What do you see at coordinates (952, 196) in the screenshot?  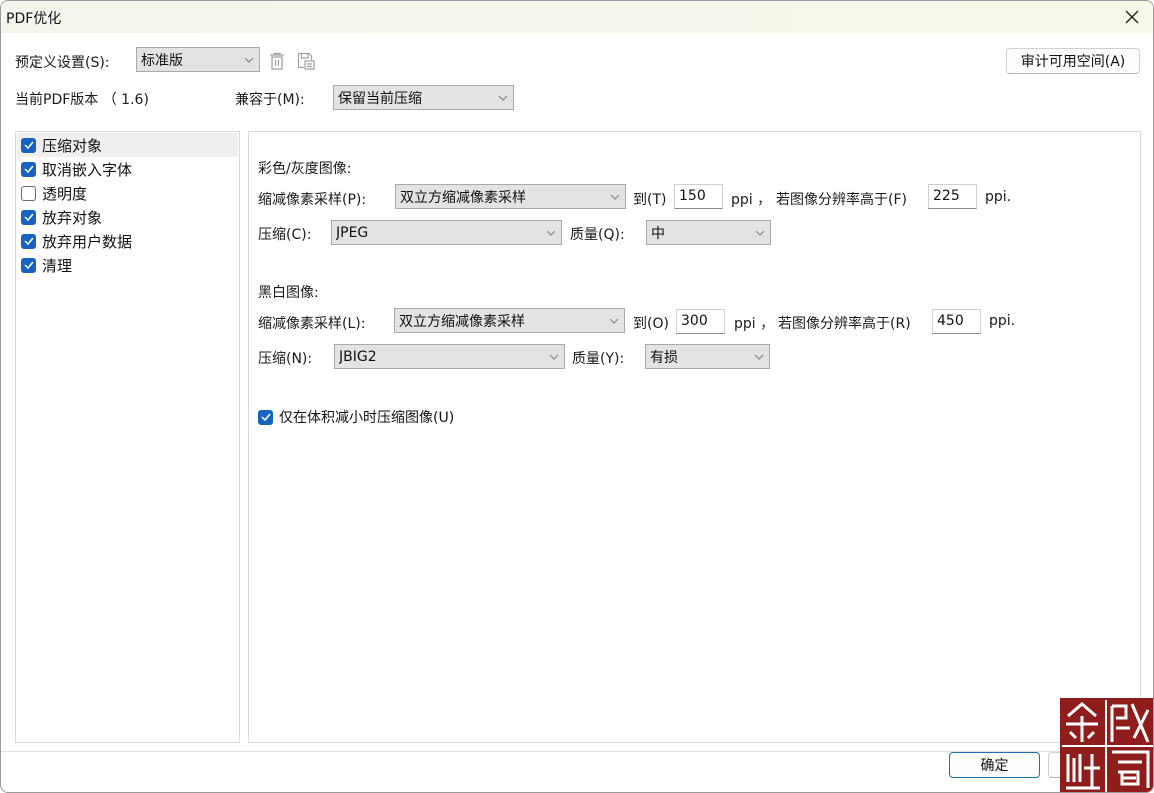 I see `color-above-ppi-input: 225` at bounding box center [952, 196].